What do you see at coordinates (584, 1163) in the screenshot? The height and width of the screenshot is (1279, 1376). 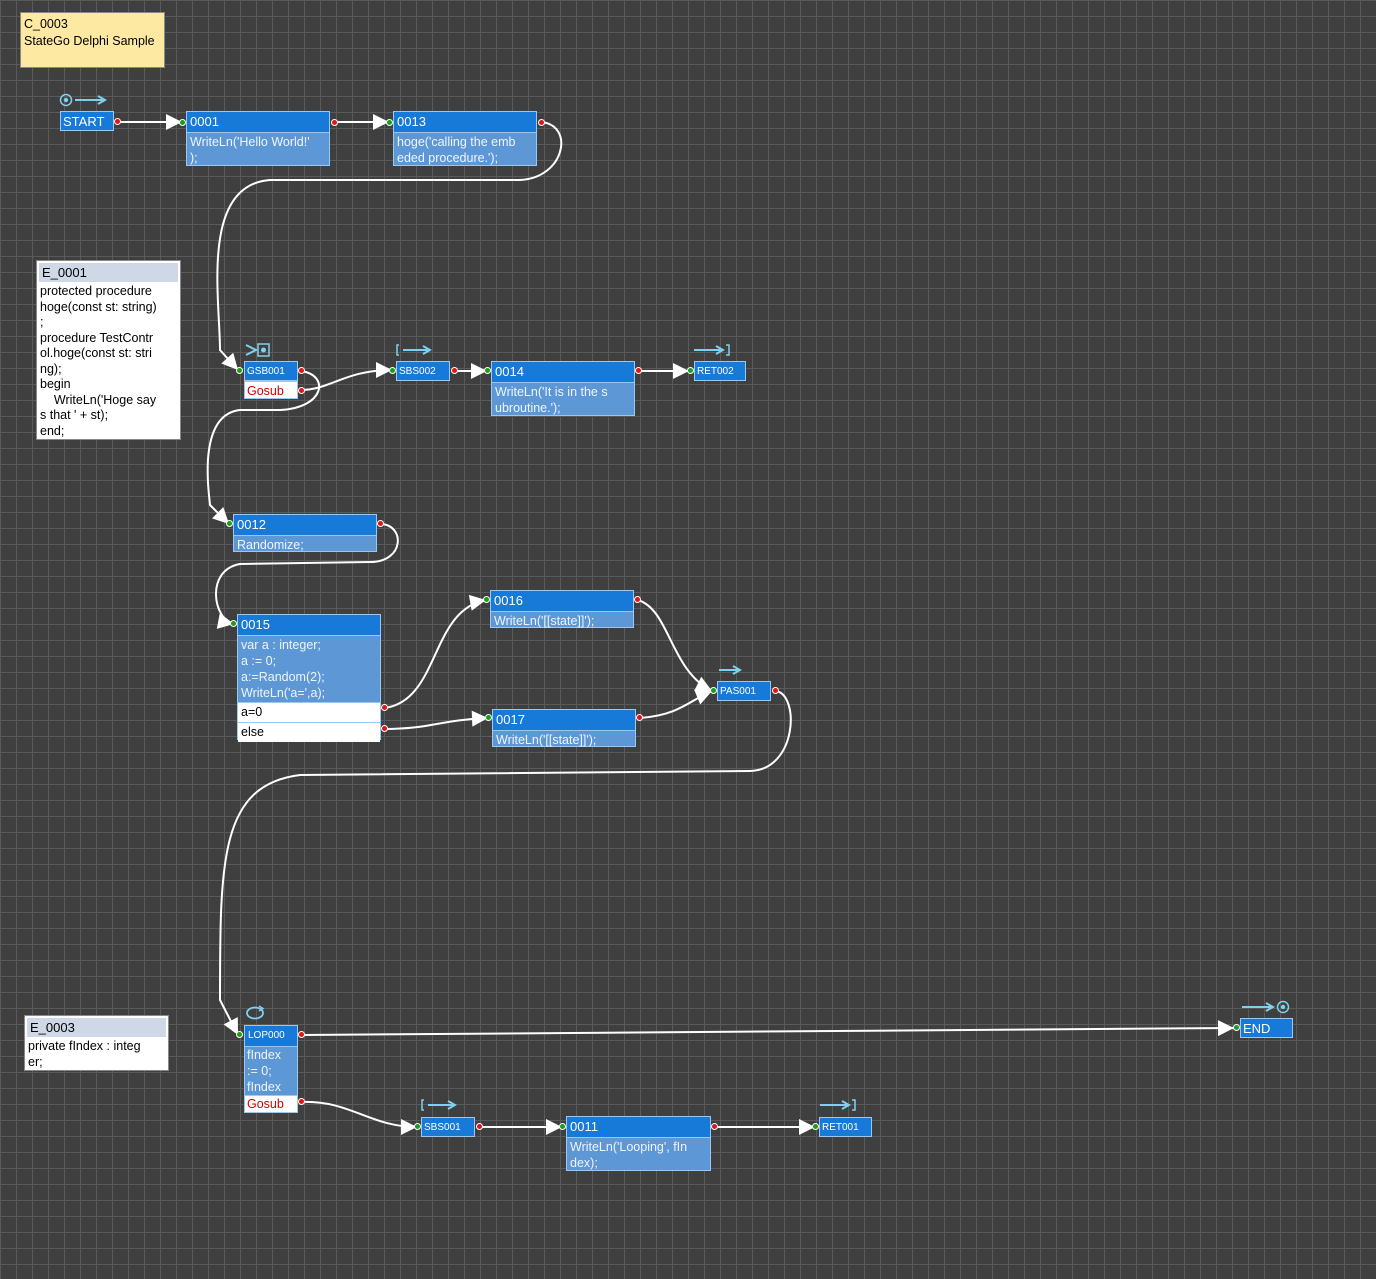 I see `code-line: dex);` at bounding box center [584, 1163].